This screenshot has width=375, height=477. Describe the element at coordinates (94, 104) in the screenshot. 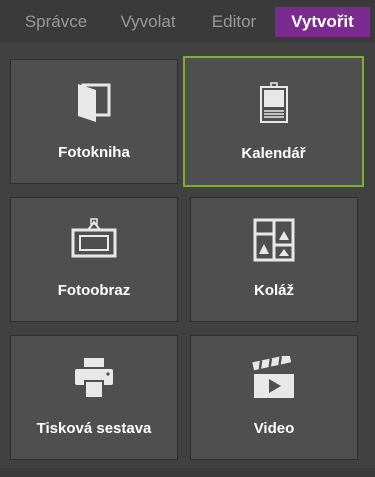

I see `photobook-icon` at that location.